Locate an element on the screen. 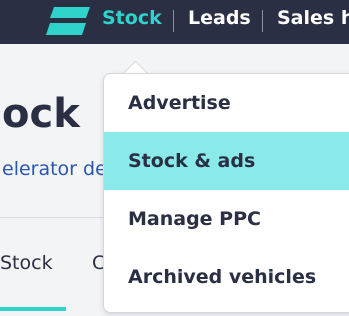 This screenshot has width=349, height=316. menu-item-archived-vehicles: Archived vehicles is located at coordinates (226, 277).